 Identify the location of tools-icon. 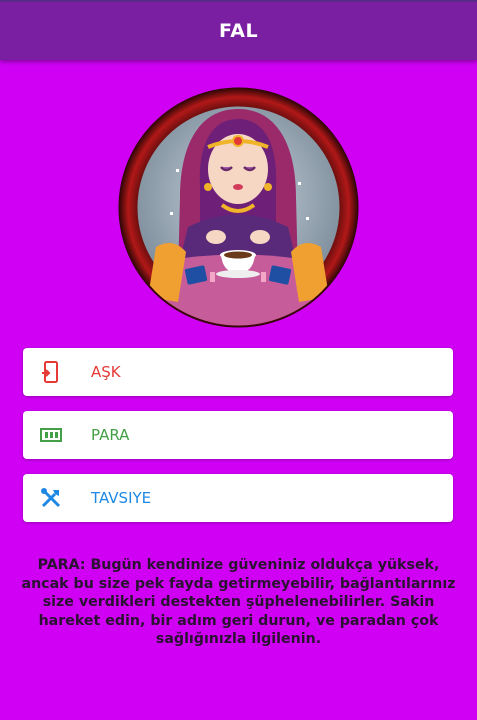
(51, 498).